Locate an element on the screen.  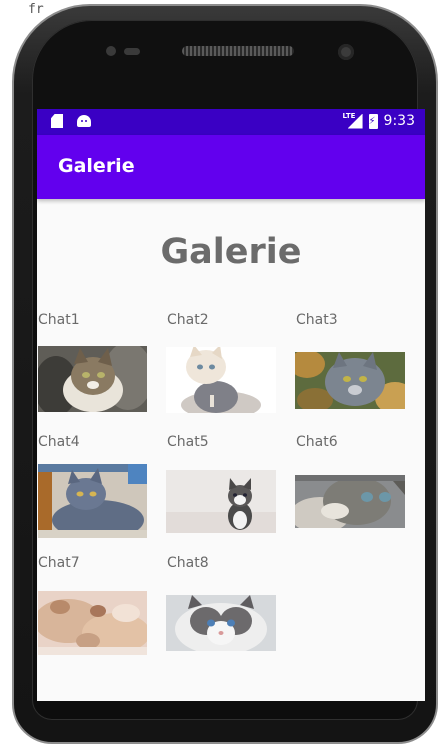
gallery-cell: Chat7 is located at coordinates (93, 563).